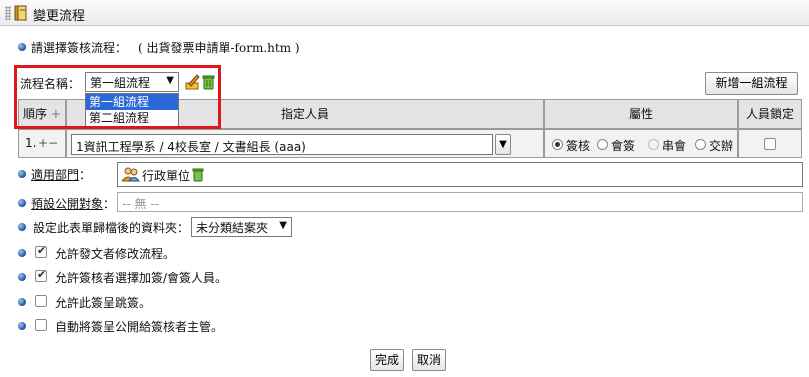 This screenshot has height=377, width=809. Describe the element at coordinates (751, 83) in the screenshot. I see `add-flow-button: 新增一組流程` at that location.